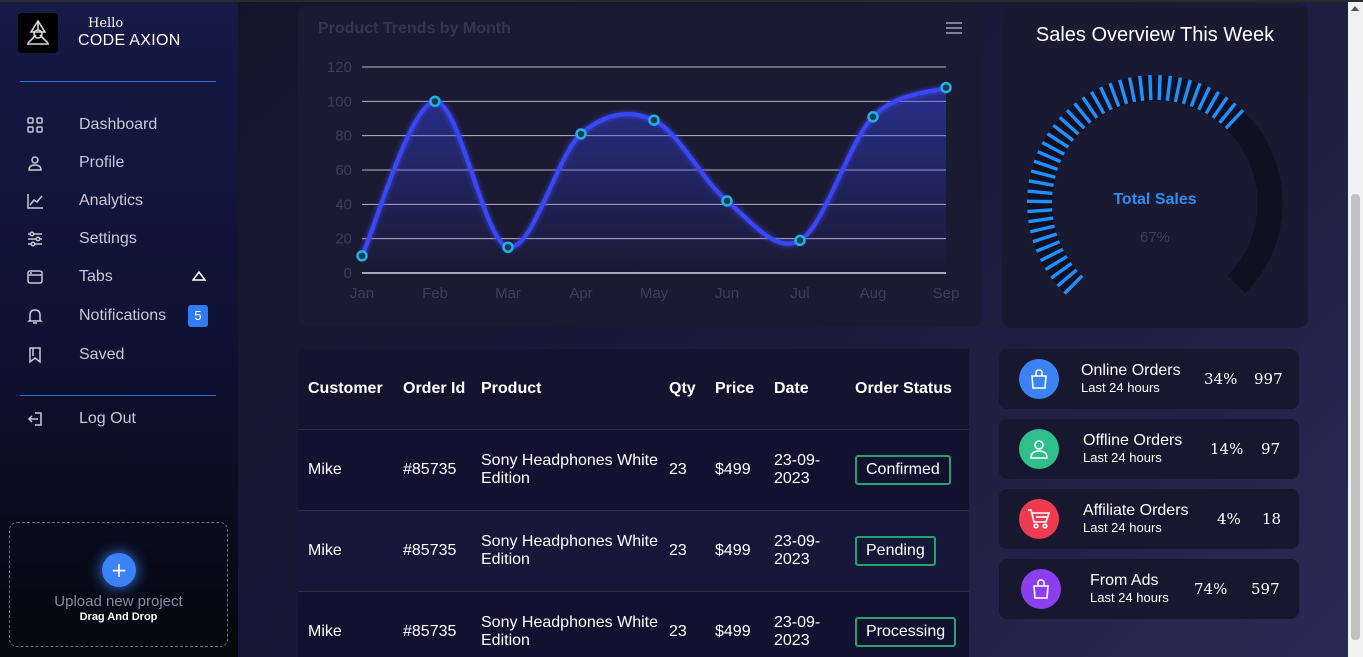  Describe the element at coordinates (1265, 589) in the screenshot. I see `stat-count: 597` at that location.